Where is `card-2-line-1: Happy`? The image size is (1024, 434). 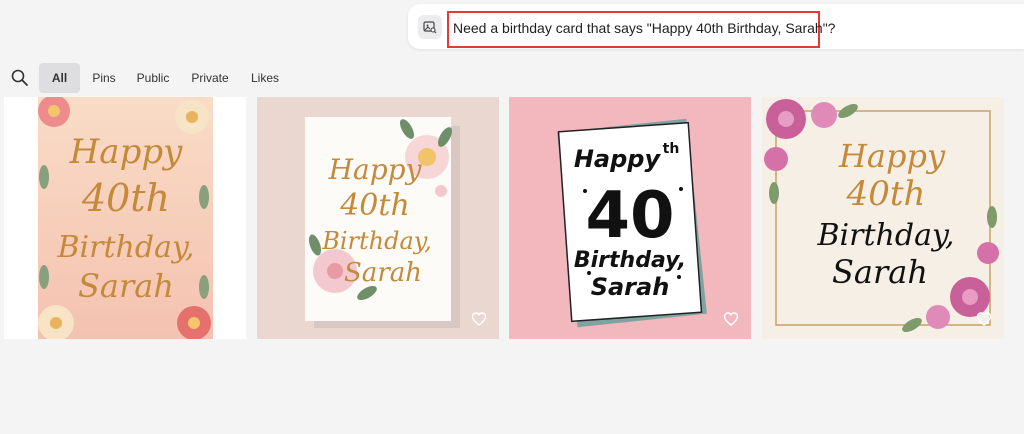
card-2-line-1: Happy is located at coordinates (375, 169).